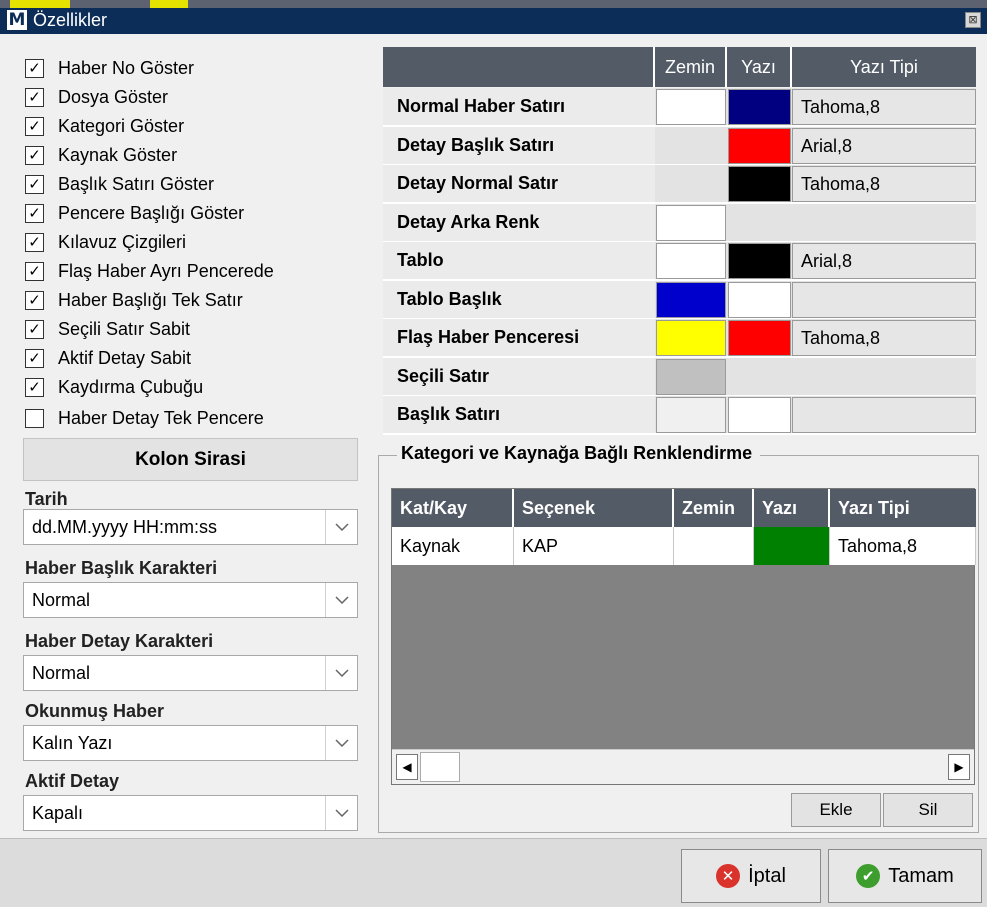 This screenshot has height=907, width=987. I want to click on checkbox-label: Kaynak Göster, so click(118, 154).